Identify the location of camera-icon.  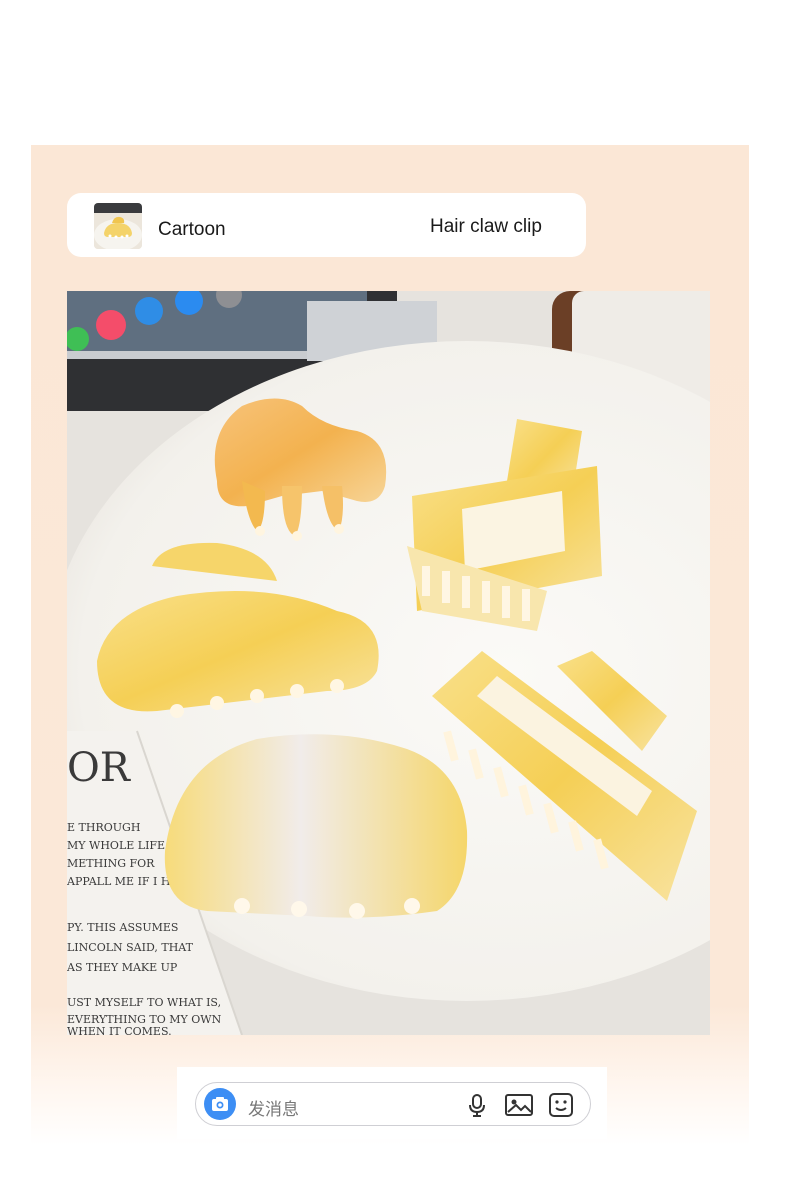
(220, 1104).